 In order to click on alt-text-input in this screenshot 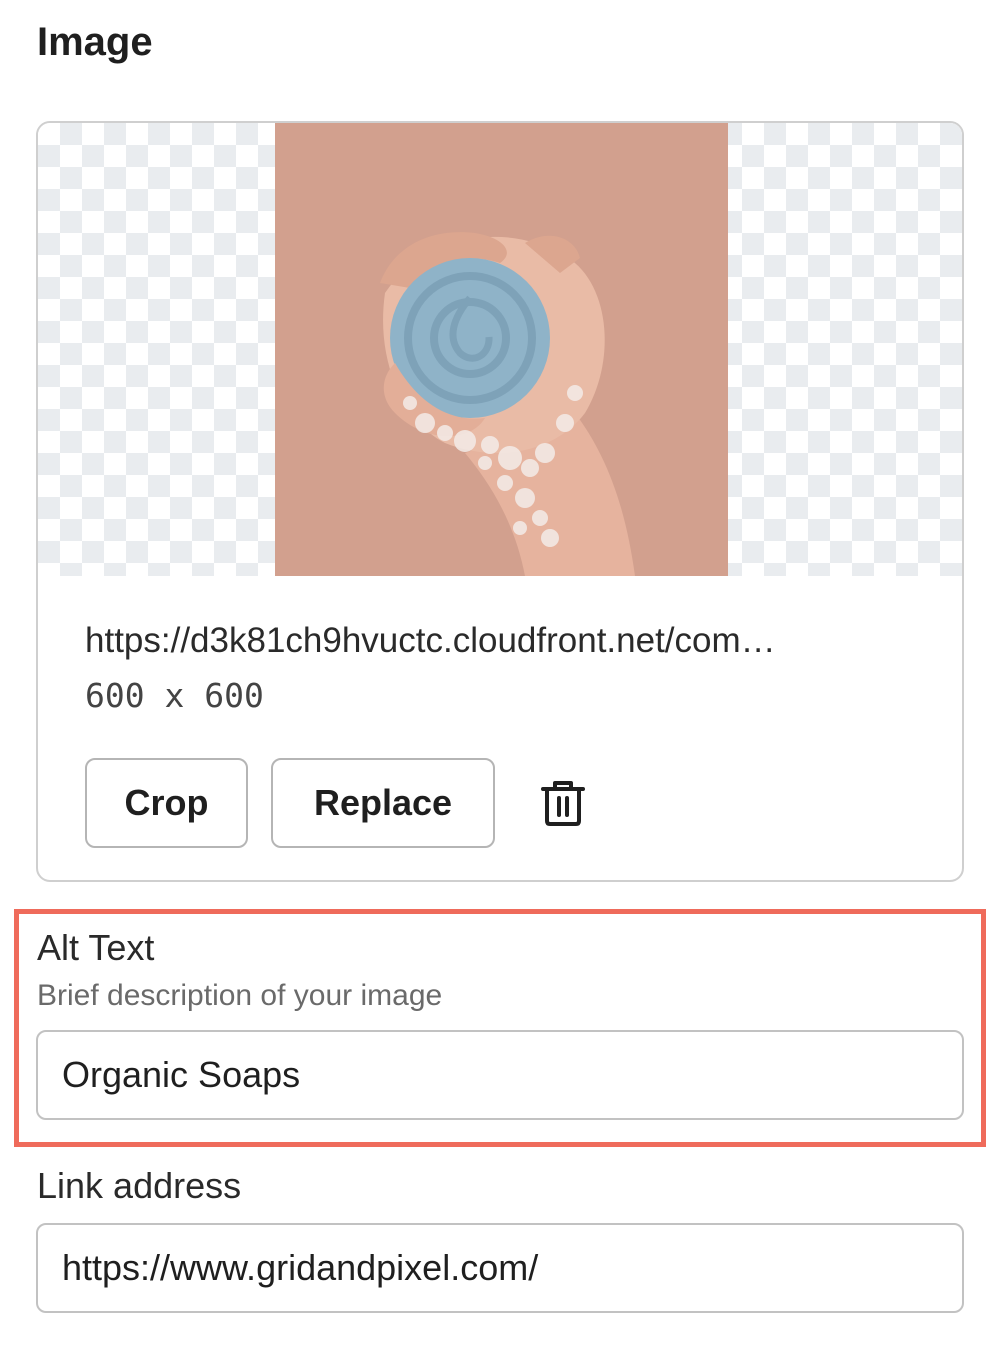, I will do `click(500, 1075)`.